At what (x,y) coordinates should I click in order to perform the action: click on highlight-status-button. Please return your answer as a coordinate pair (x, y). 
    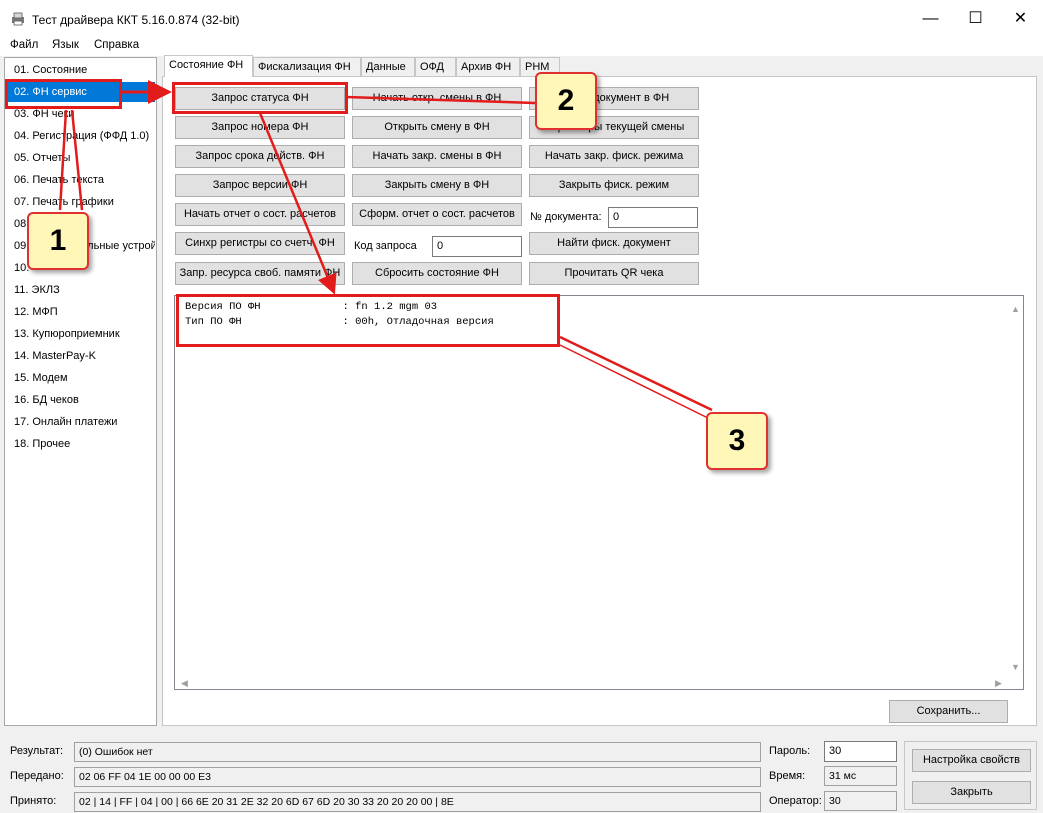
    Looking at the image, I should click on (260, 98).